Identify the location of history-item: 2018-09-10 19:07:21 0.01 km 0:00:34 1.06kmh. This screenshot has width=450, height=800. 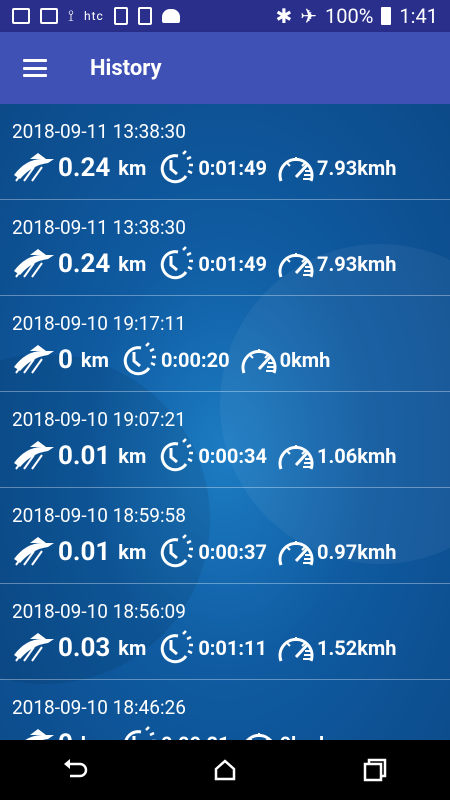
(225, 440).